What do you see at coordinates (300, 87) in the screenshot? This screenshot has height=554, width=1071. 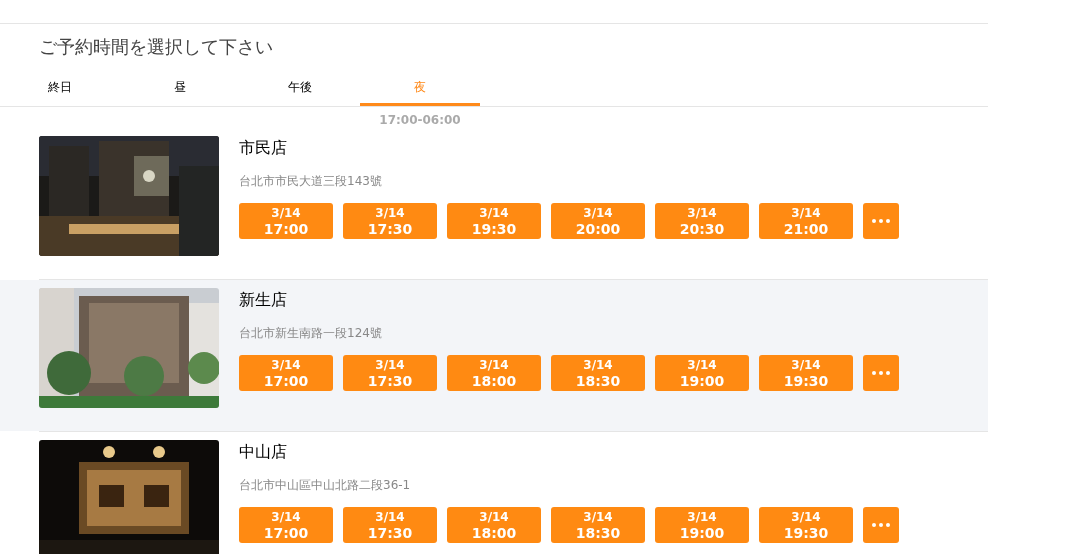 I see `time-tab: 午後` at bounding box center [300, 87].